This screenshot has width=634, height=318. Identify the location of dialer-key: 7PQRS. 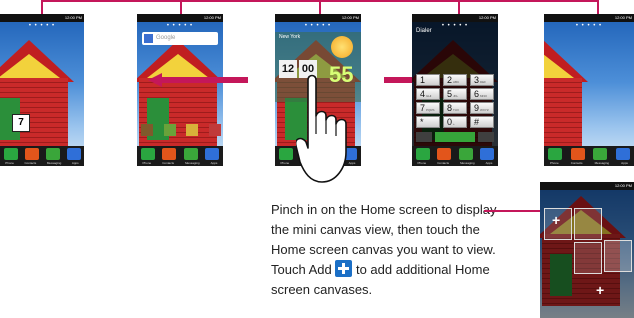
(428, 108).